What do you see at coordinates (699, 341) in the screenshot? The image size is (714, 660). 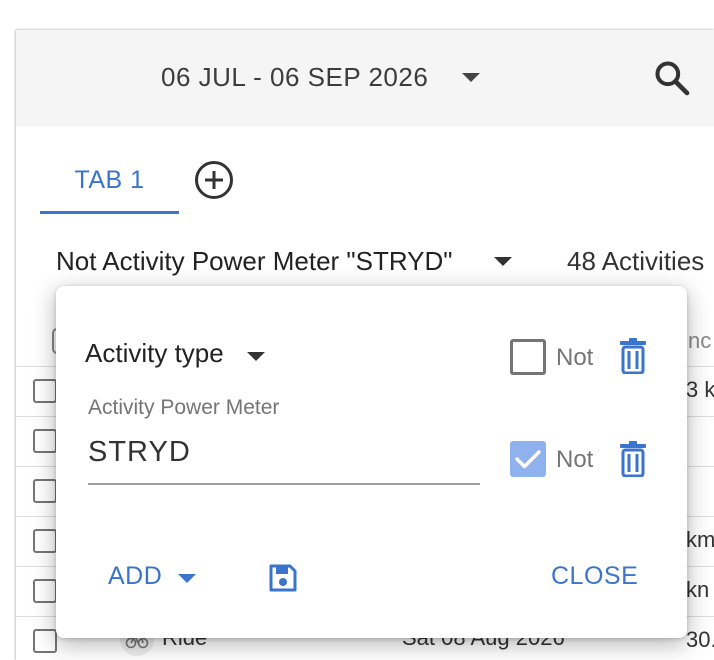 I see `column-header-distance: nc` at bounding box center [699, 341].